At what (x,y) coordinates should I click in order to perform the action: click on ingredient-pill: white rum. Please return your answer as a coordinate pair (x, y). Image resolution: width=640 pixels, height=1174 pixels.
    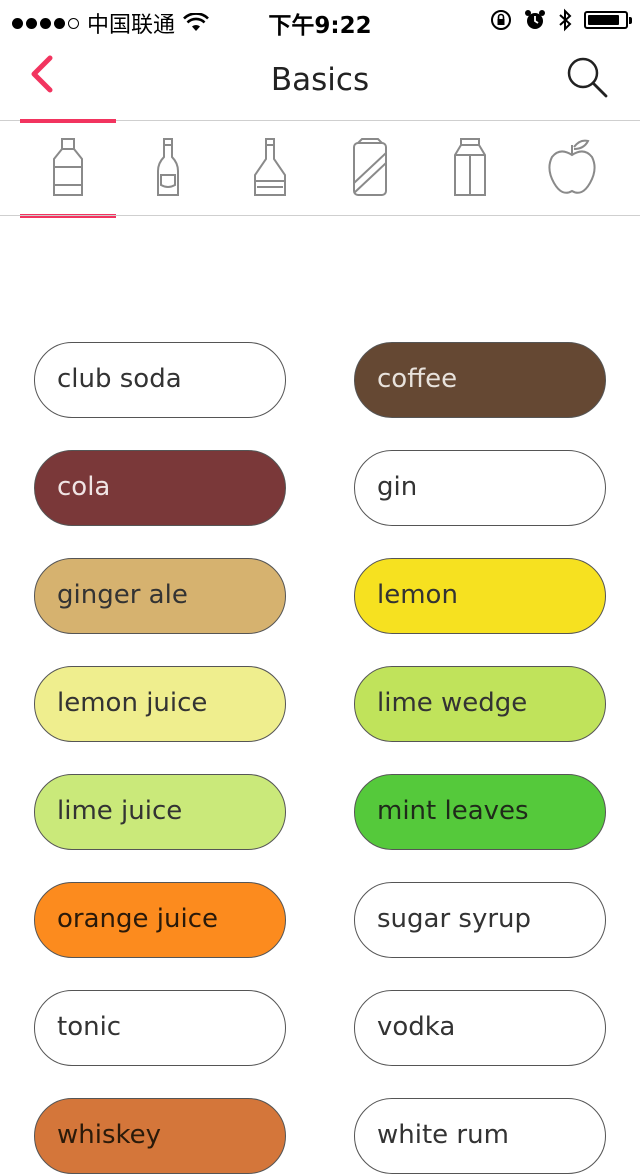
    Looking at the image, I should click on (480, 1136).